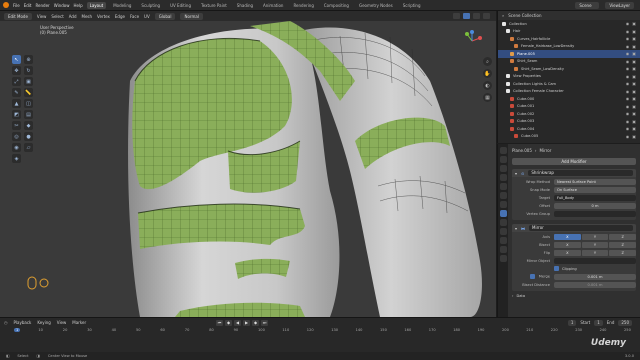 This screenshot has height=360, width=640. Describe the element at coordinates (28, 92) in the screenshot. I see `measure-tool-icon: 📏` at that location.